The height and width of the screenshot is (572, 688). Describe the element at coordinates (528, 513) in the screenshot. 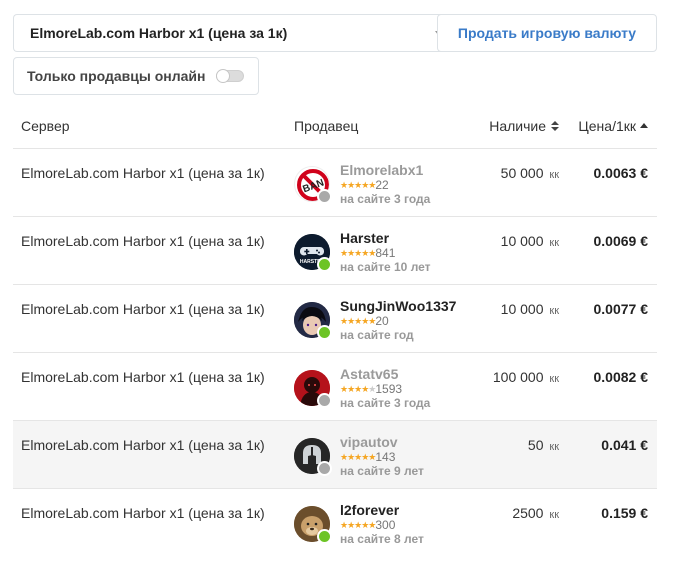

I see `stock-value: 2500` at that location.